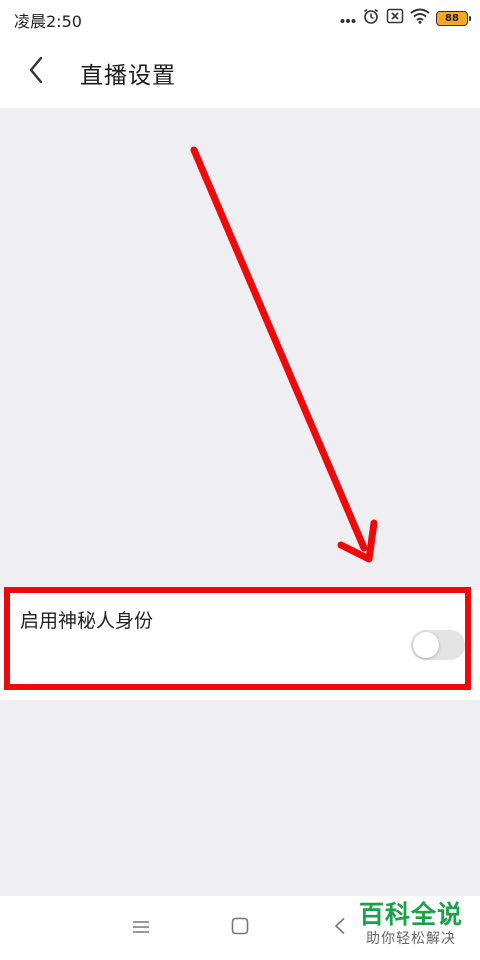  Describe the element at coordinates (410, 914) in the screenshot. I see `watermark-main-text: 百科全说` at that location.